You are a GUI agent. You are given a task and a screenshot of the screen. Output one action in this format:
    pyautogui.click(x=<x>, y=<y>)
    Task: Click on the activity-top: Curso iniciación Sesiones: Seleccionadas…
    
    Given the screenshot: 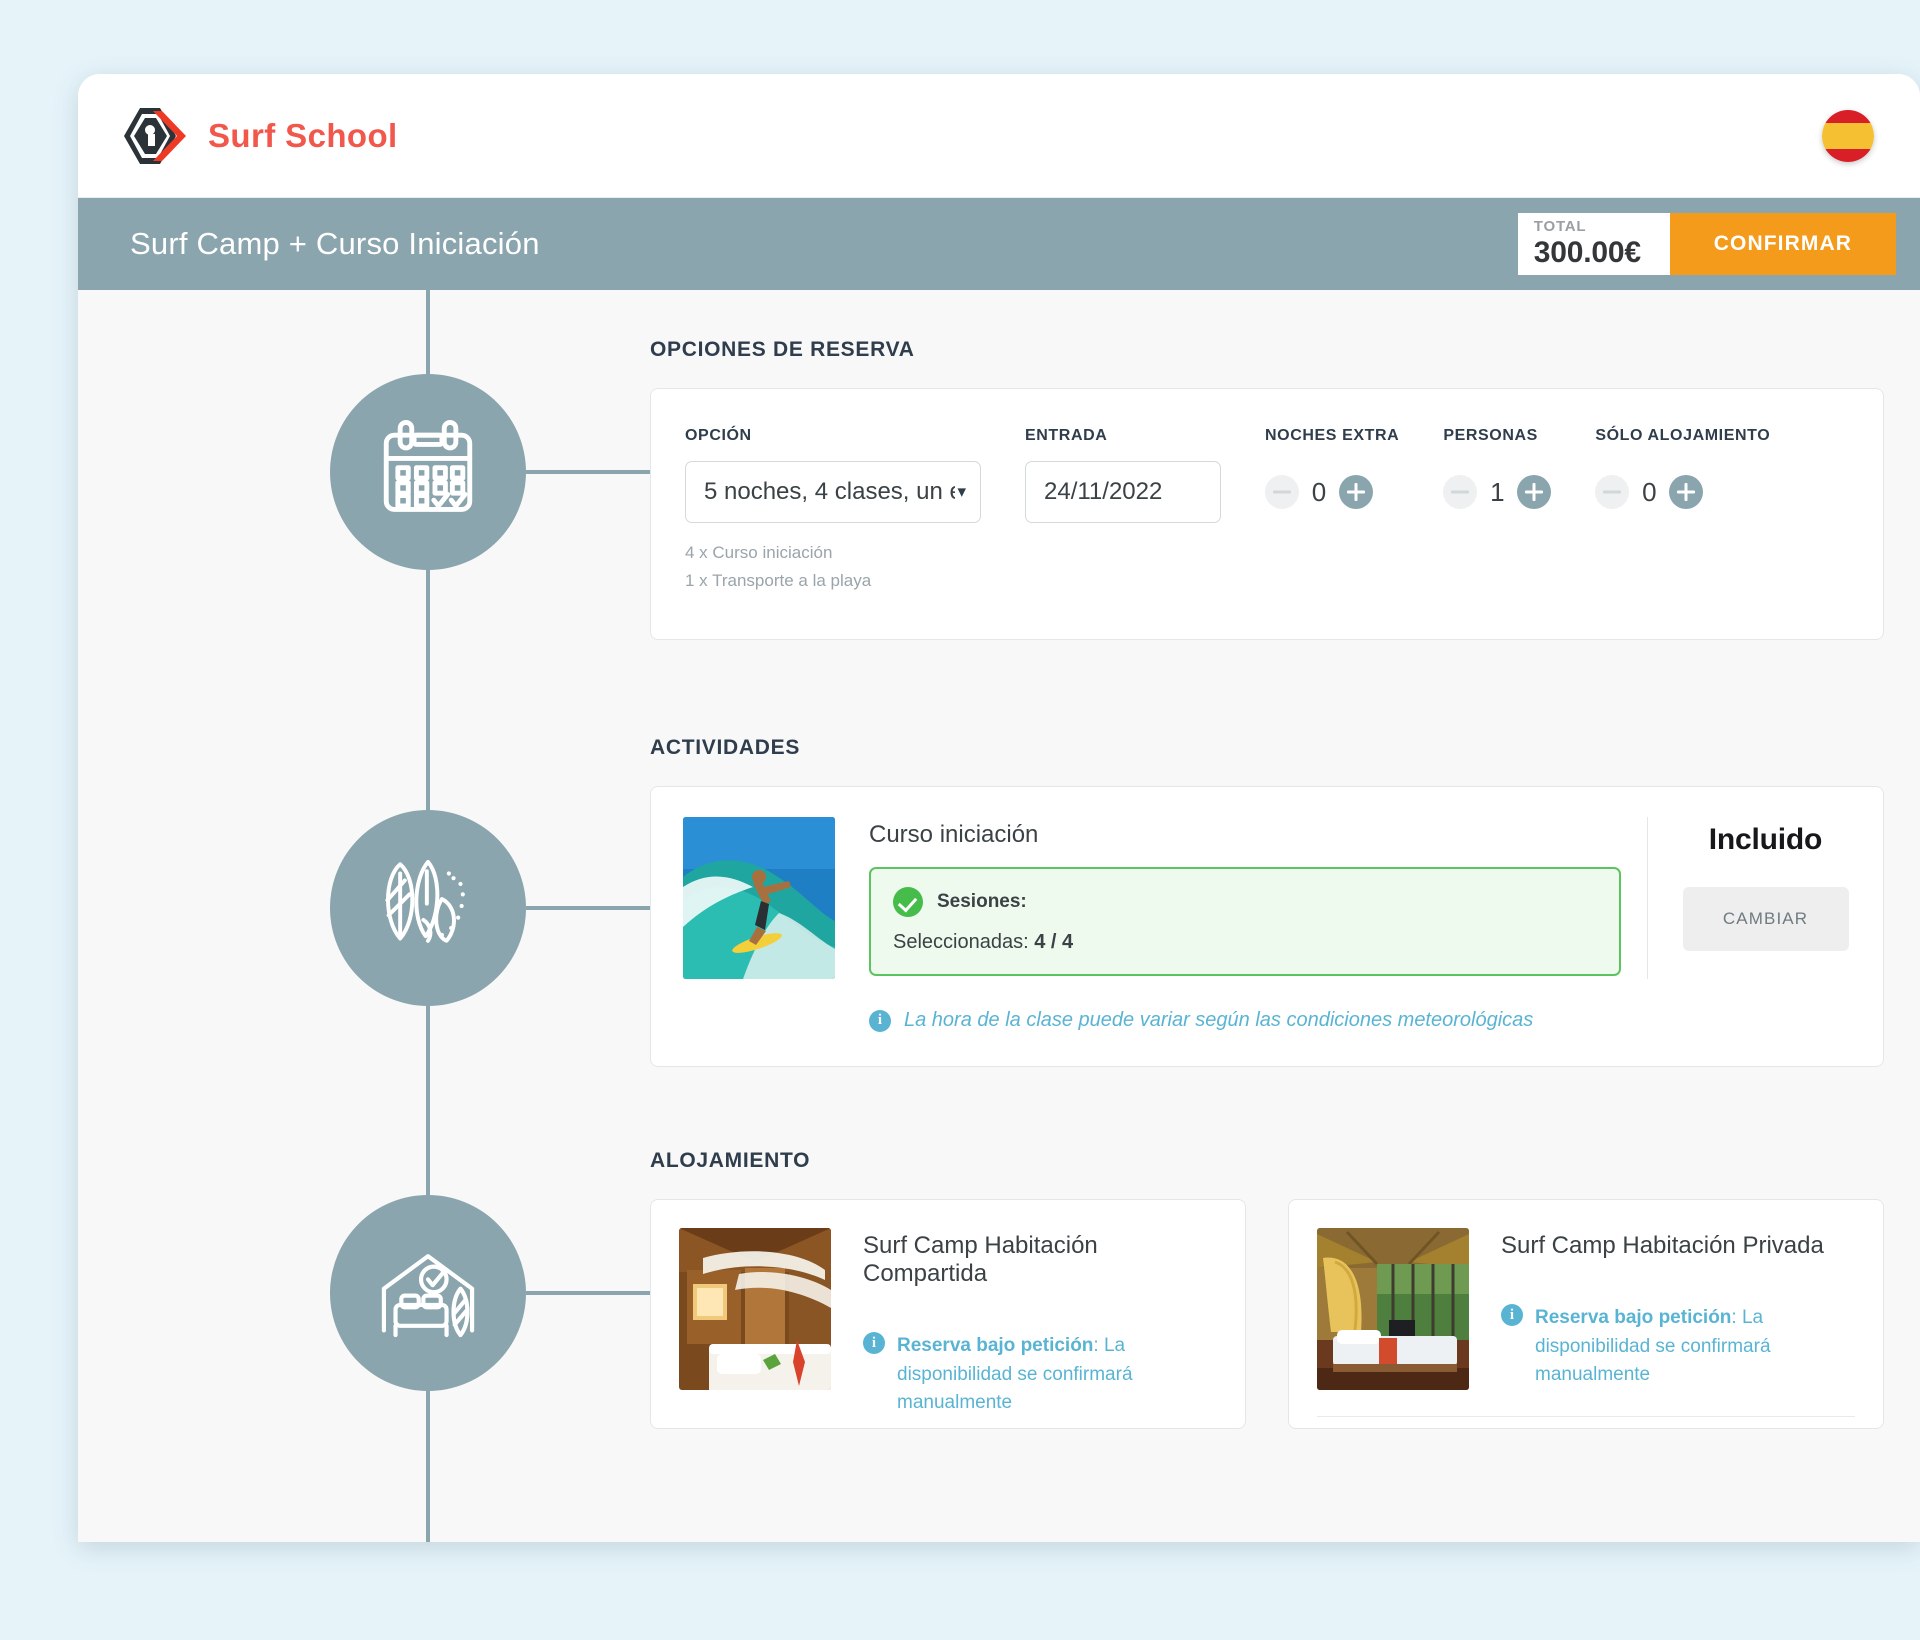 What is the action you would take?
    pyautogui.click(x=1267, y=898)
    